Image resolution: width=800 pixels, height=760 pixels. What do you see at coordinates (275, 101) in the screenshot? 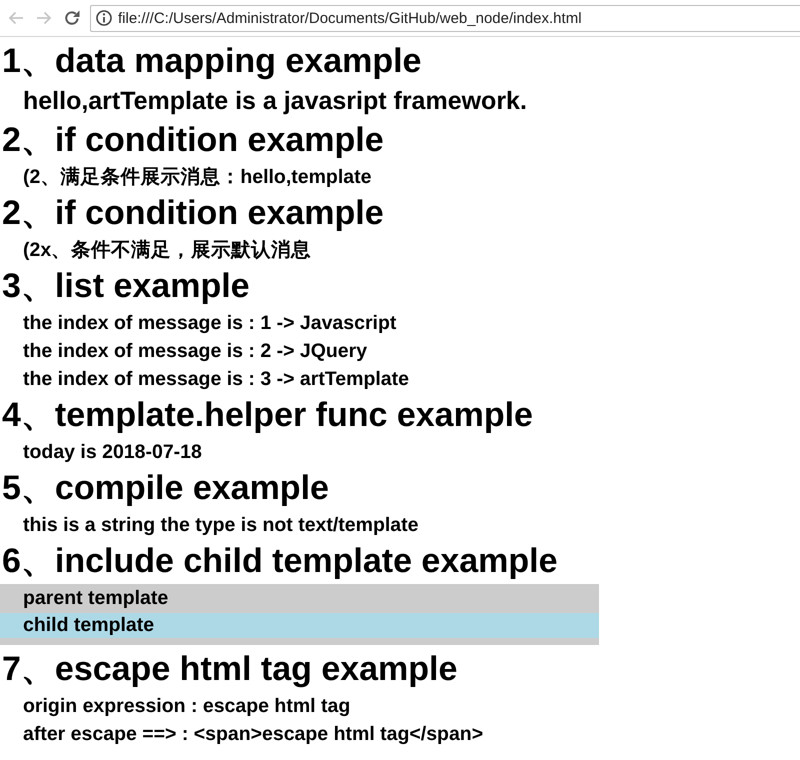
I see `output-text: hello,artTemplate is a javasript framework.` at bounding box center [275, 101].